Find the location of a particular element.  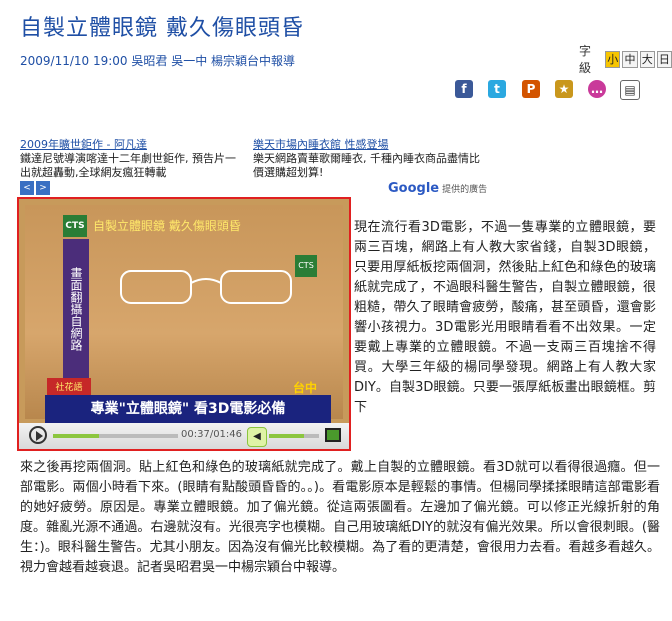

video-controls: 00:37/01:46 ◀ is located at coordinates (184, 436).